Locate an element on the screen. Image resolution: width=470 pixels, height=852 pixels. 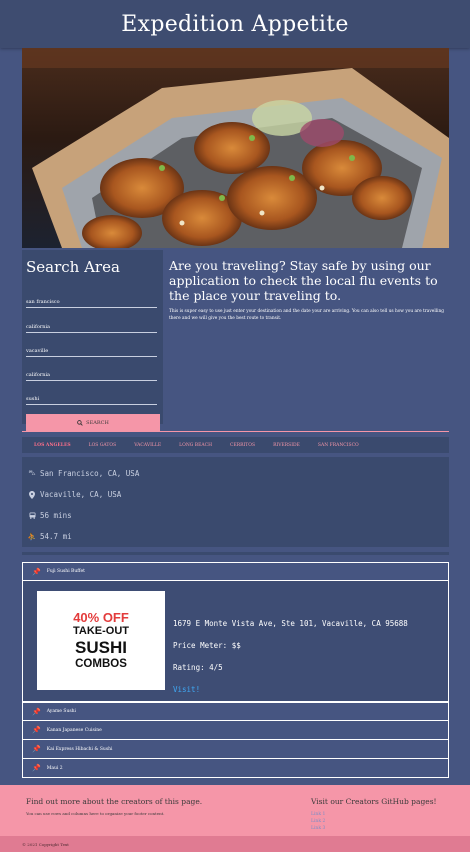
result-item: 📌 Kai Express Hibachi & Sushi is located at coordinates (235, 749).